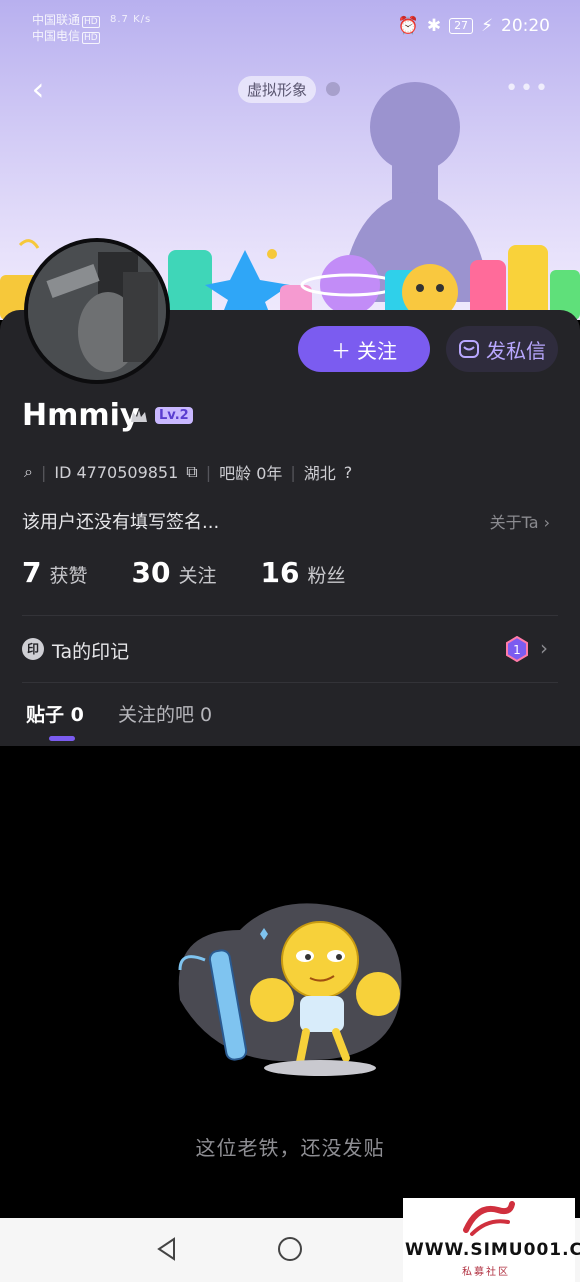 The height and width of the screenshot is (1282, 580). I want to click on carrier-info: 中国联通 HD 中国电信 HD, so click(66, 28).